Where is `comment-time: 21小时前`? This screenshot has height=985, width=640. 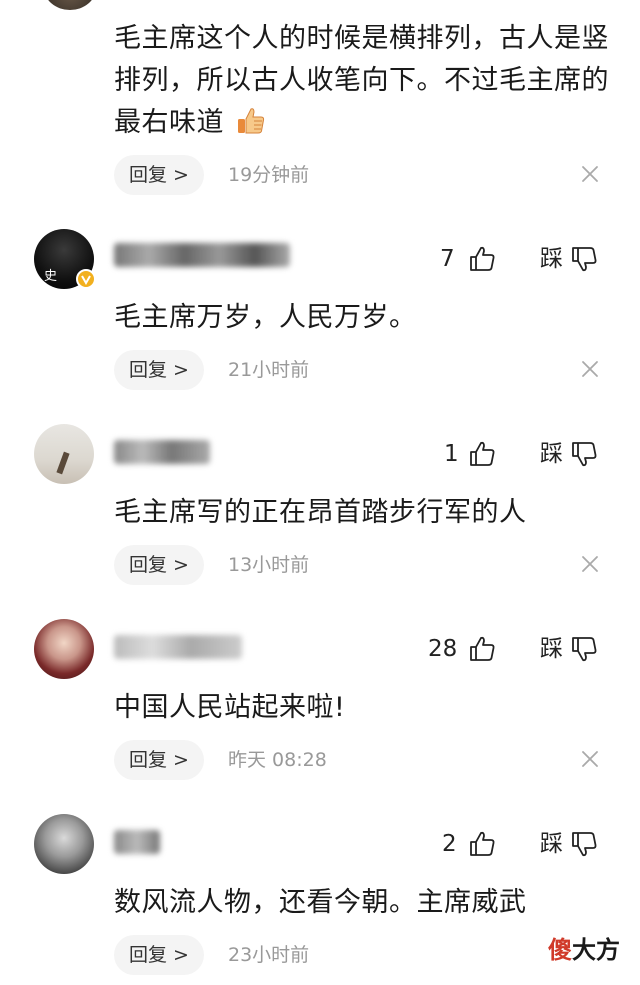 comment-time: 21小时前 is located at coordinates (269, 370).